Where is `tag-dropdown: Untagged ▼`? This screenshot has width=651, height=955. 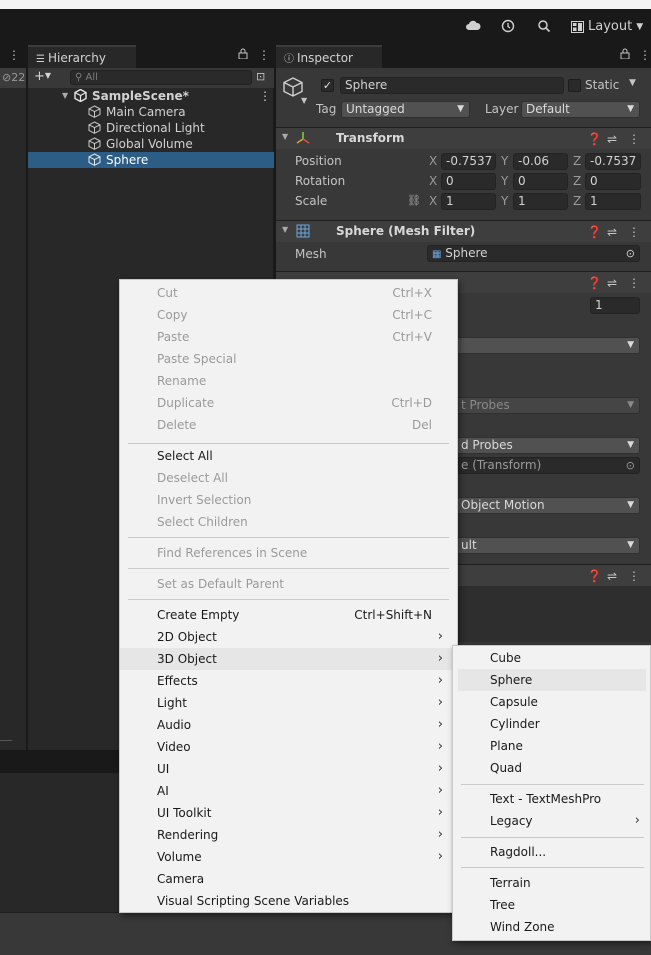
tag-dropdown: Untagged ▼ is located at coordinates (405, 109).